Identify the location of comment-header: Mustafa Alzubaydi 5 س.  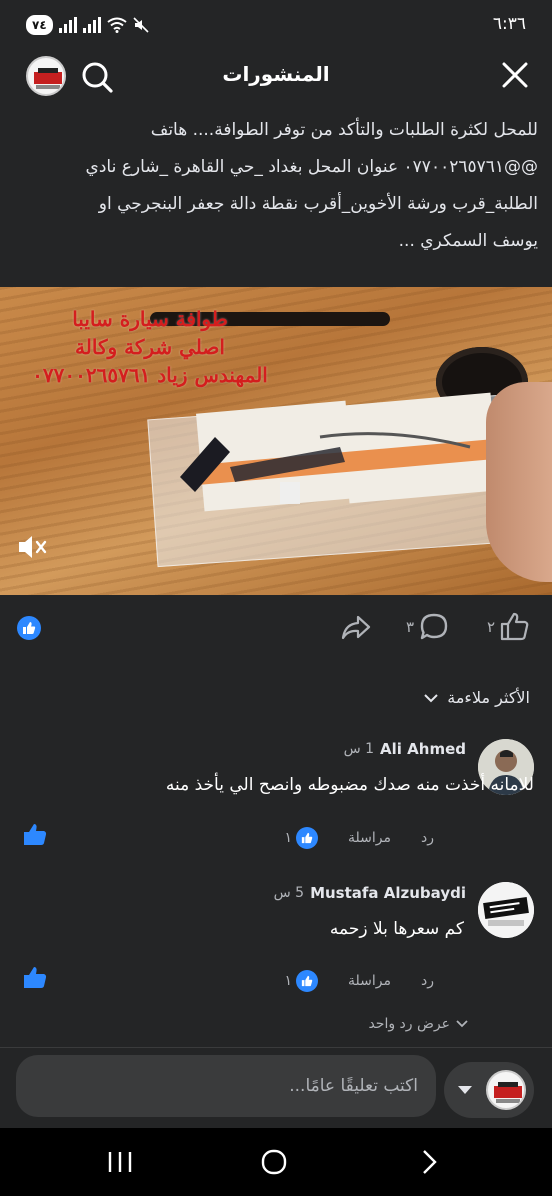
(370, 893).